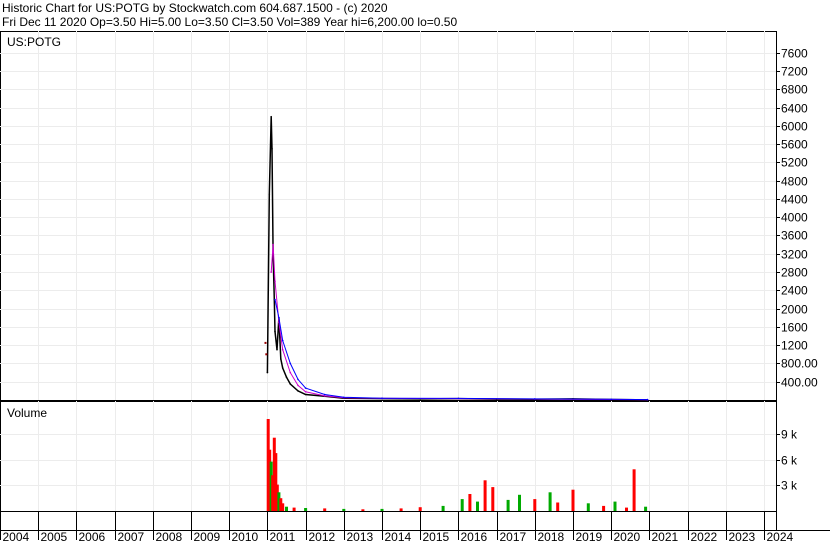 This screenshot has width=830, height=543. What do you see at coordinates (742, 536) in the screenshot?
I see `x-tick-label: 2023` at bounding box center [742, 536].